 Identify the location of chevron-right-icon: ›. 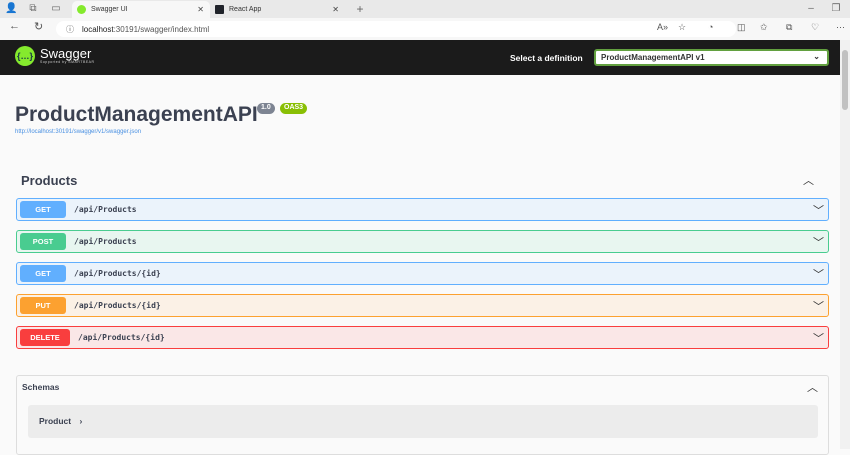
(81, 421).